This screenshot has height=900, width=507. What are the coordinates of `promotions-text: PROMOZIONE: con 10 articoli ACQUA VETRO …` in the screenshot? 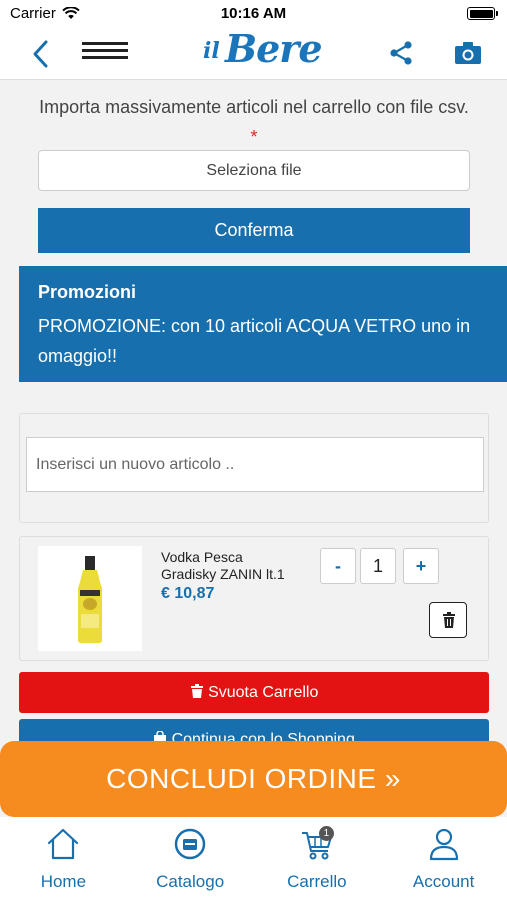 It's located at (254, 341).